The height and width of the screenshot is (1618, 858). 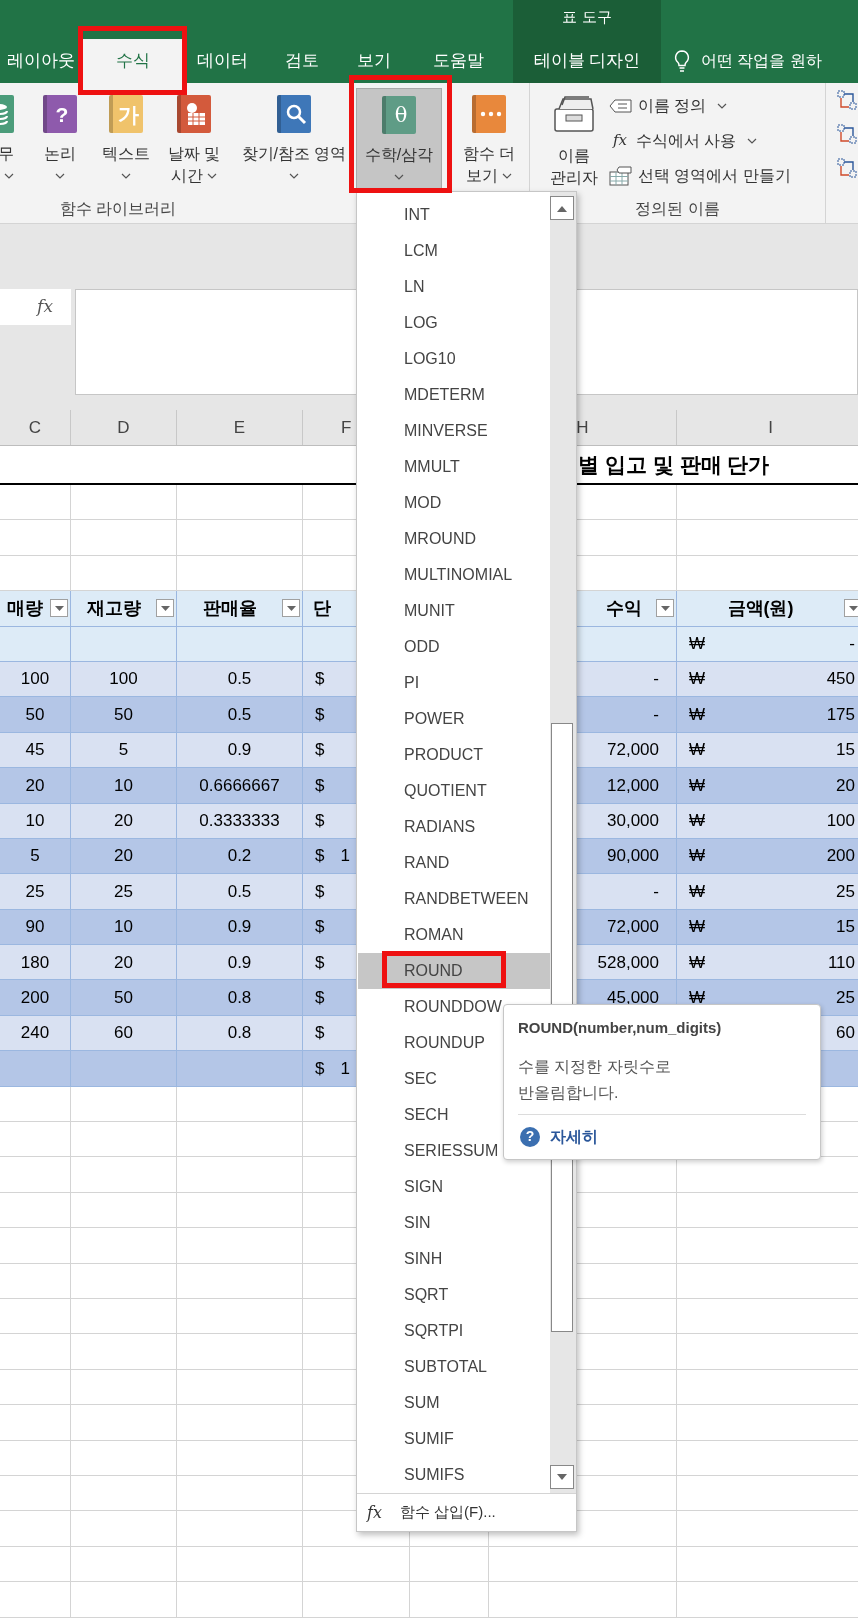 What do you see at coordinates (620, 1028) in the screenshot?
I see `tooltip-title: ROUND(number,num_digits)` at bounding box center [620, 1028].